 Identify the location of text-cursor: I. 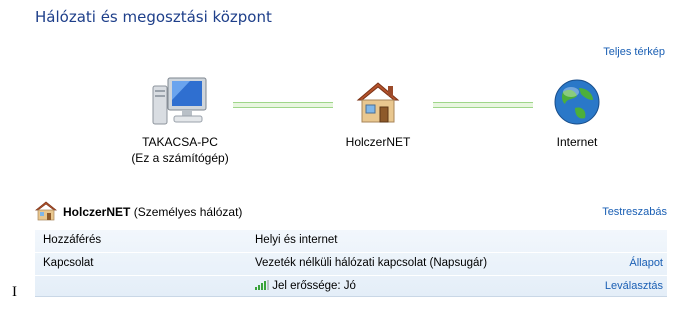
(14, 292).